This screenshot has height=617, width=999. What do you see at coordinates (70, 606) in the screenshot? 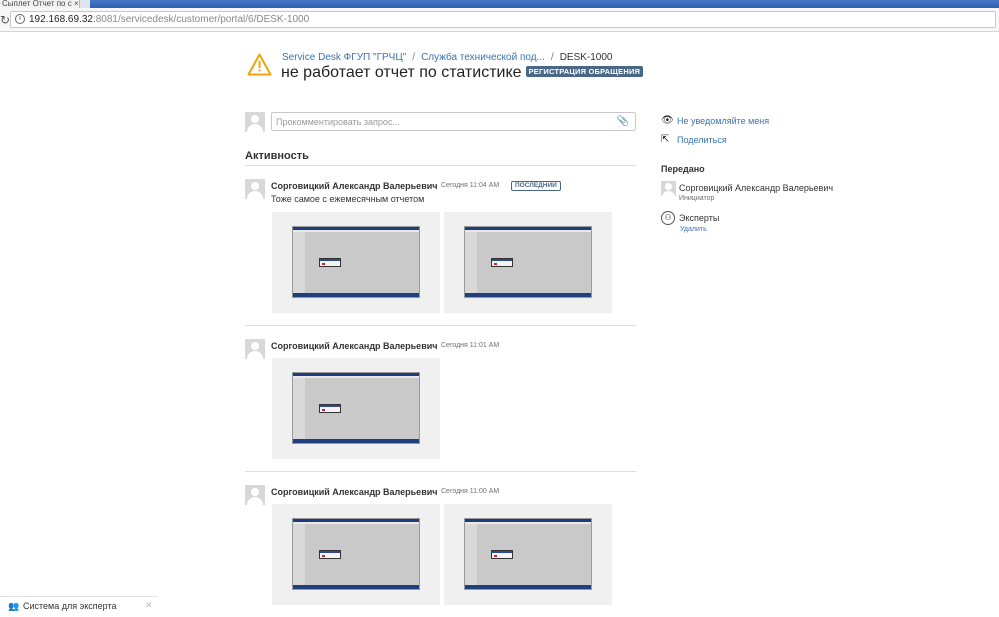
I see `download-label: Система для эксперта` at bounding box center [70, 606].